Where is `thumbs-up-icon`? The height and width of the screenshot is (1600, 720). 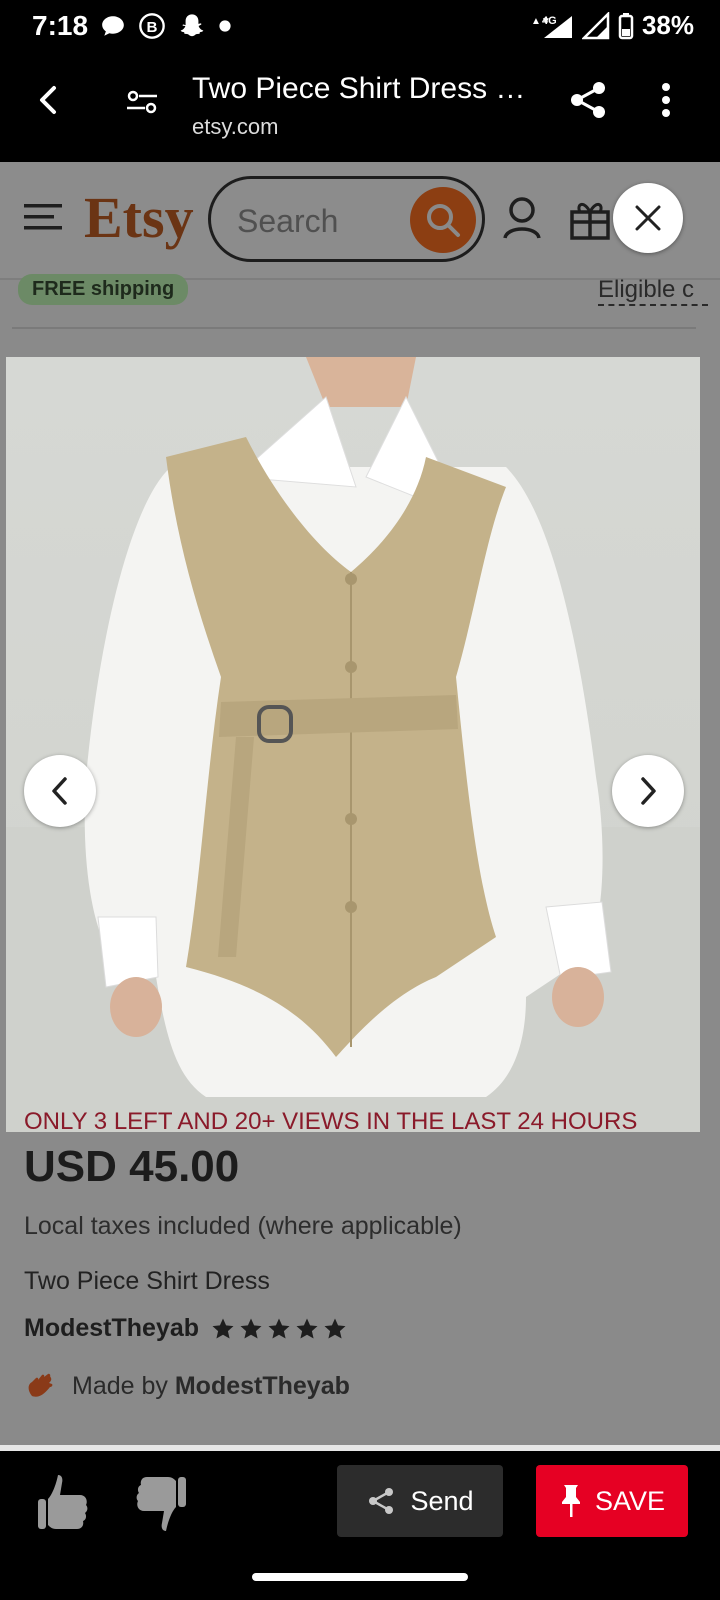 thumbs-up-icon is located at coordinates (63, 1502).